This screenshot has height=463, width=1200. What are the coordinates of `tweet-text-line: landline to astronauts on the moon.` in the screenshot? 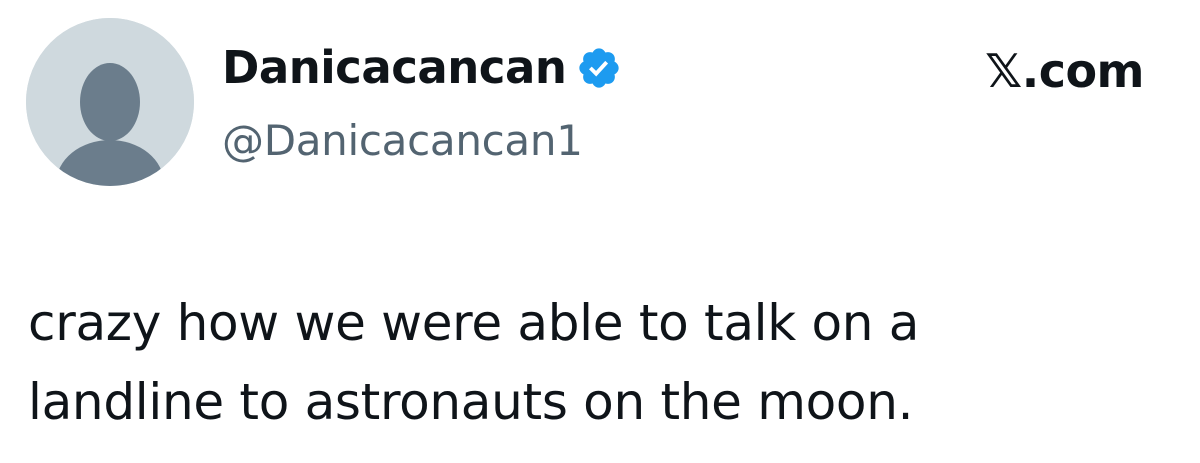 It's located at (471, 402).